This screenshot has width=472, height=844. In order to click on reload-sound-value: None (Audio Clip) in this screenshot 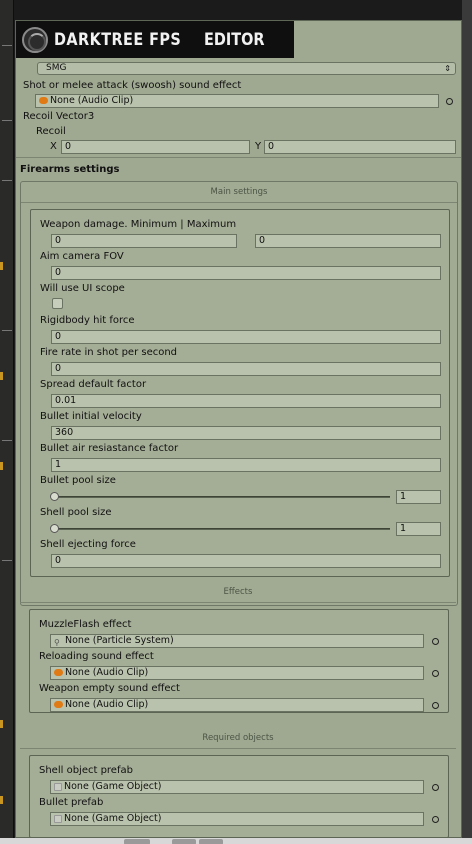, I will do `click(107, 672)`.